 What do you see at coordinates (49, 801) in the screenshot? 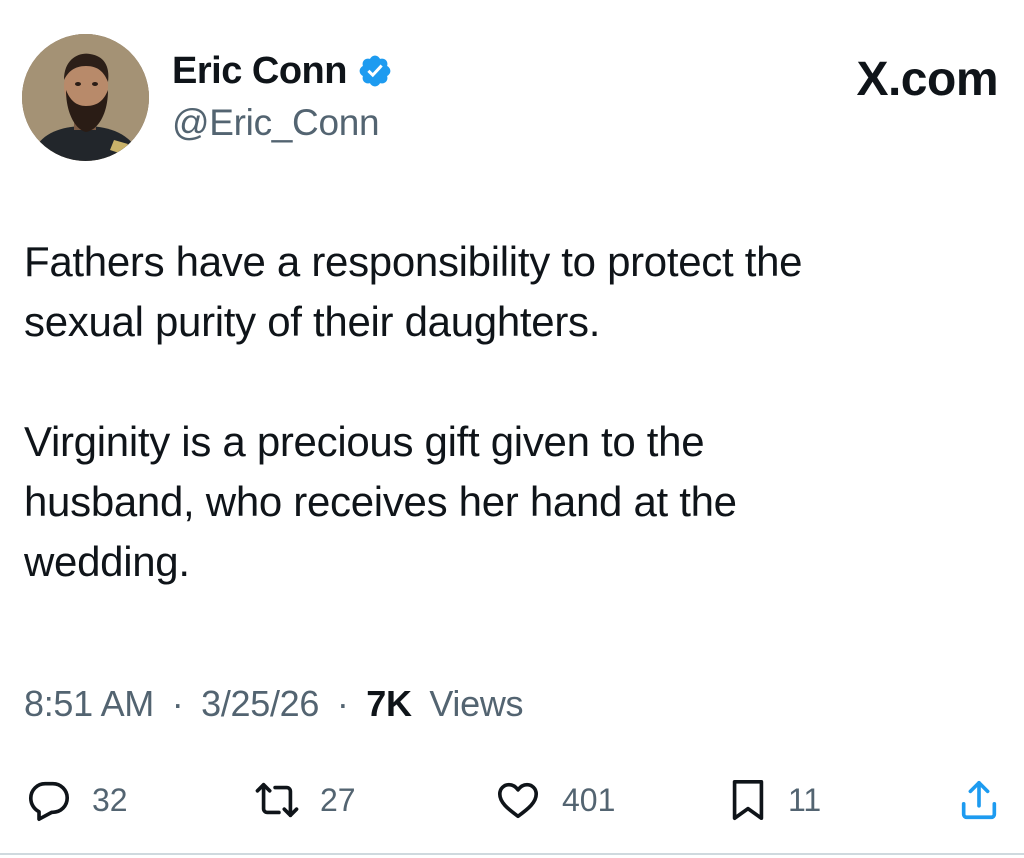
I see `reply-icon` at bounding box center [49, 801].